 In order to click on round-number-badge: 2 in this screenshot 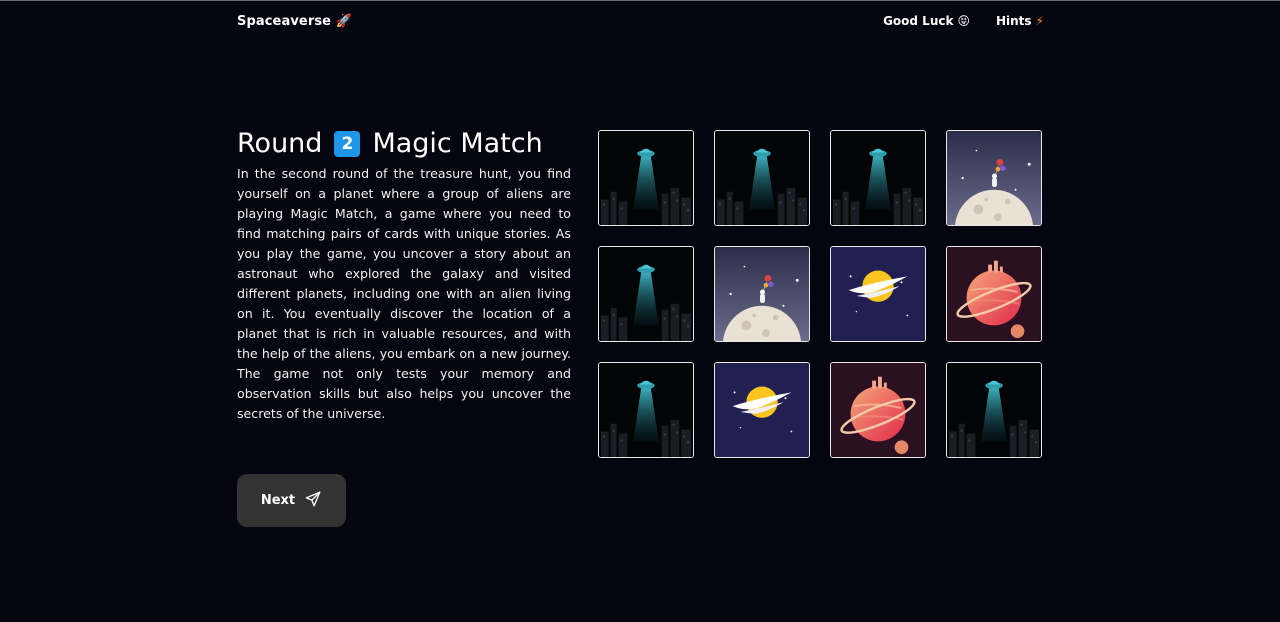, I will do `click(347, 144)`.